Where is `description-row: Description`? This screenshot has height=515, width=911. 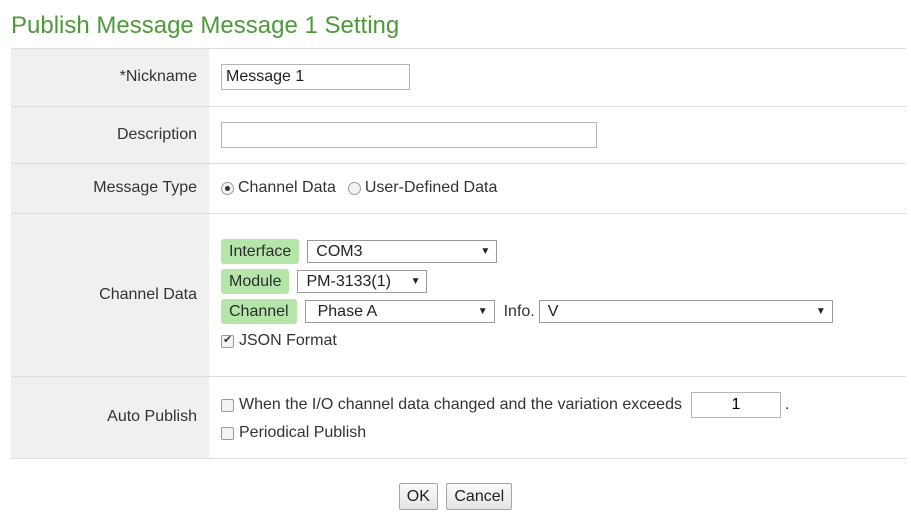
description-row: Description is located at coordinates (458, 134).